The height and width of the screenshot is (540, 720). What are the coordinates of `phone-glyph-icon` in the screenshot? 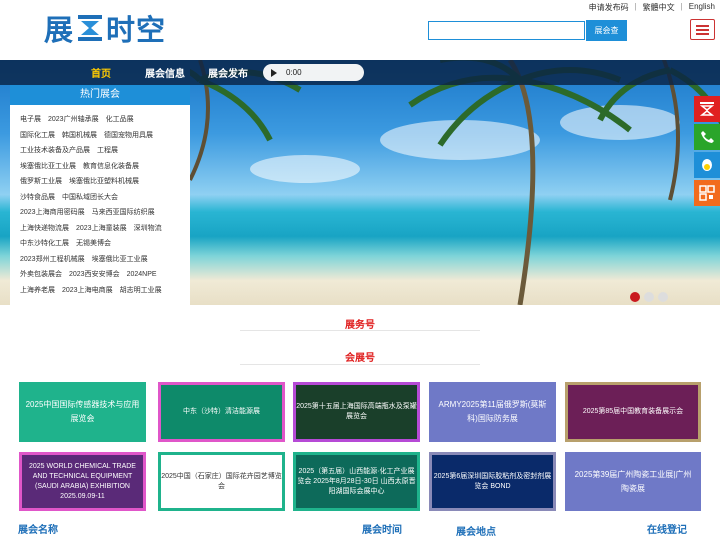 It's located at (707, 137).